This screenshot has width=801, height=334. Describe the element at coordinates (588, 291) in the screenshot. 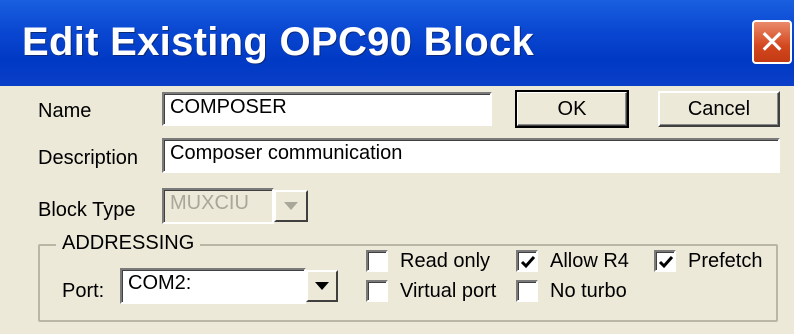

I see `no-turbo-label: No turbo` at that location.